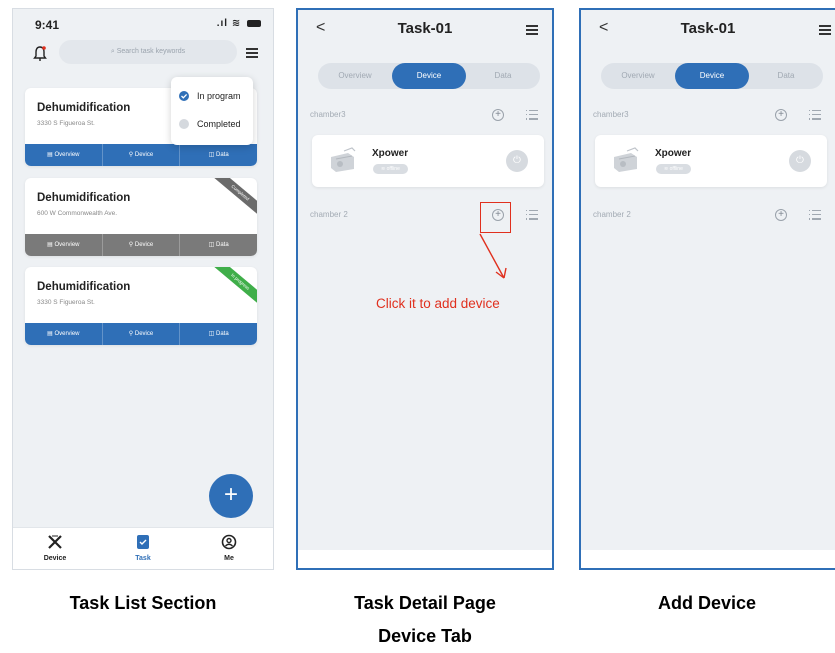  What do you see at coordinates (254, 23) in the screenshot?
I see `battery-icon` at bounding box center [254, 23].